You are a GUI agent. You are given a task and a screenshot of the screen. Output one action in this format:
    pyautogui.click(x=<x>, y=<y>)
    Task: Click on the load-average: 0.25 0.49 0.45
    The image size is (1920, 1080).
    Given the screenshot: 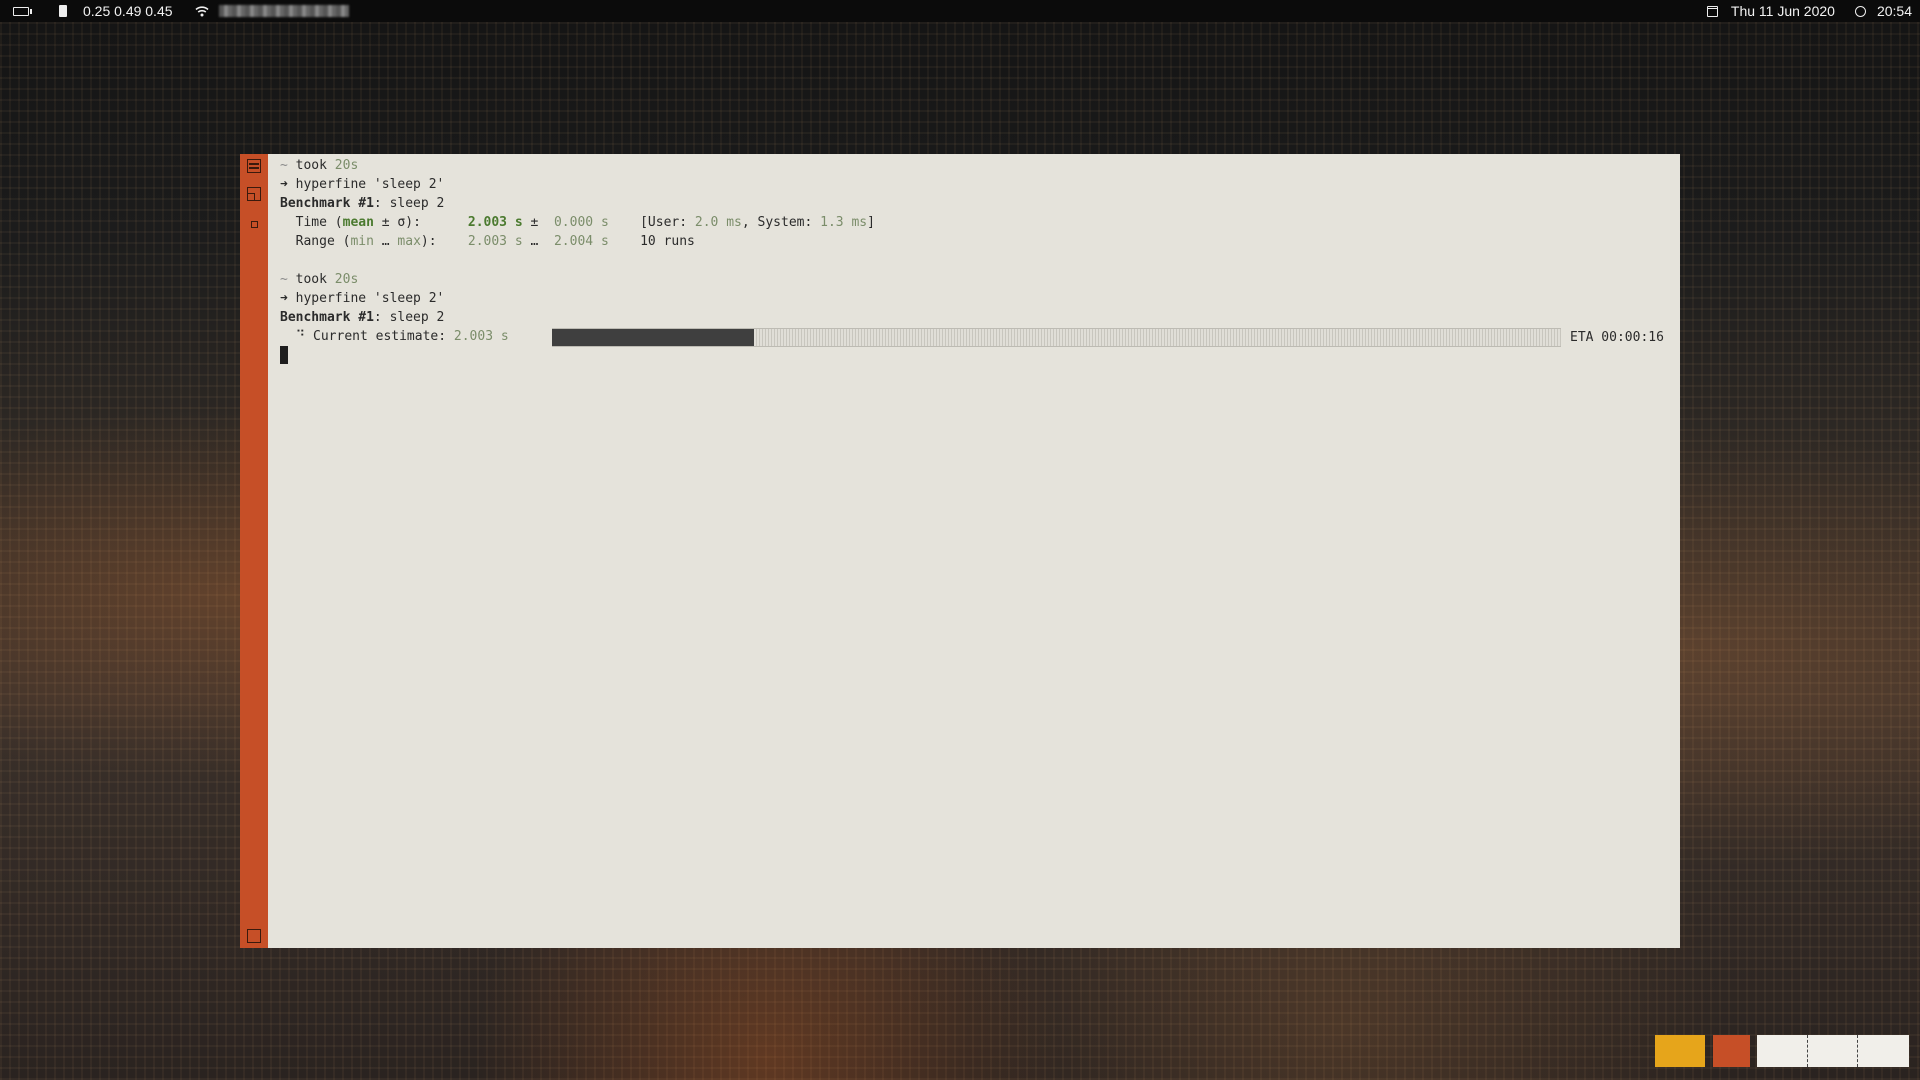 What is the action you would take?
    pyautogui.click(x=128, y=11)
    